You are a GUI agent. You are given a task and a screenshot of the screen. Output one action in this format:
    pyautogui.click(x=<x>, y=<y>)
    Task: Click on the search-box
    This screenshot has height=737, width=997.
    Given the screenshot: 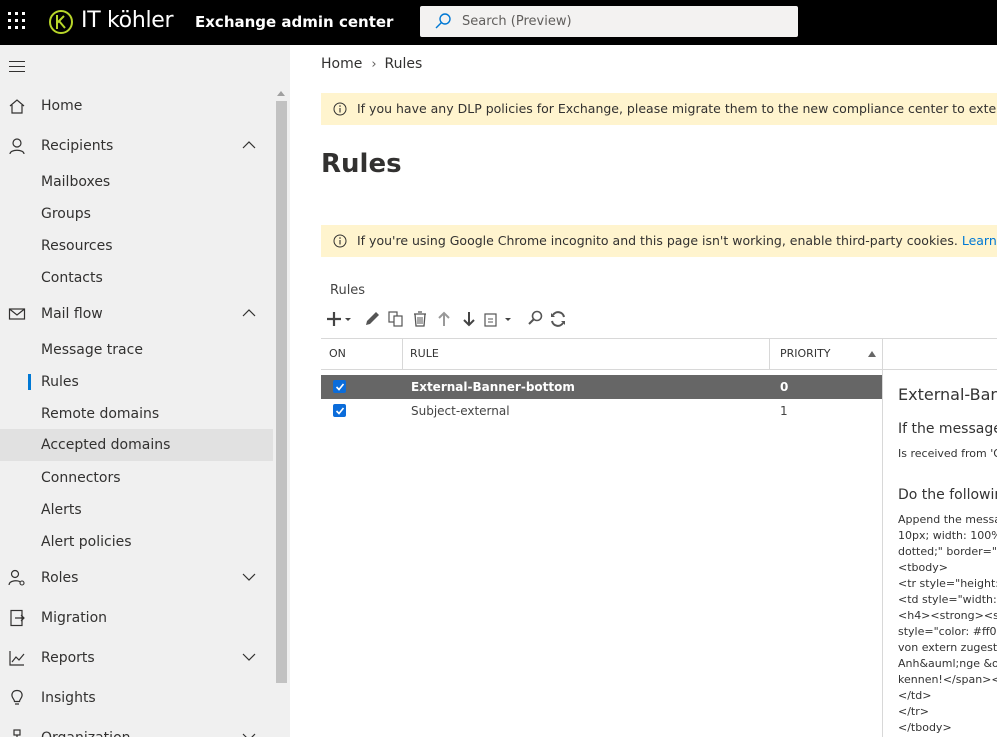 What is the action you would take?
    pyautogui.click(x=609, y=21)
    